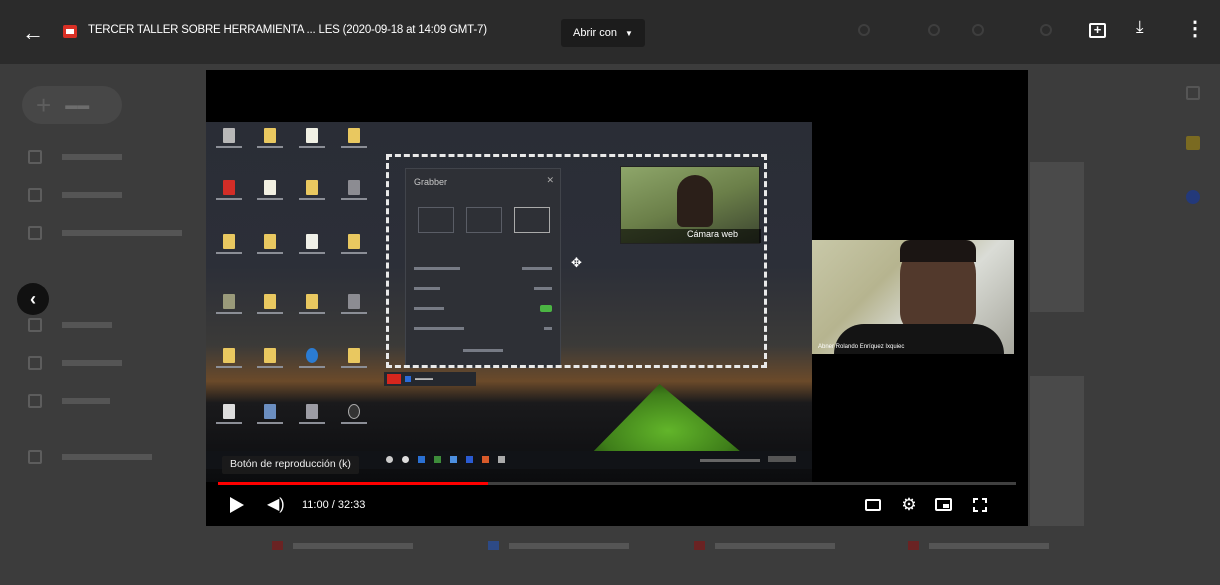 This screenshot has height=585, width=1220. What do you see at coordinates (1193, 93) in the screenshot?
I see `side-panel-icon` at bounding box center [1193, 93].